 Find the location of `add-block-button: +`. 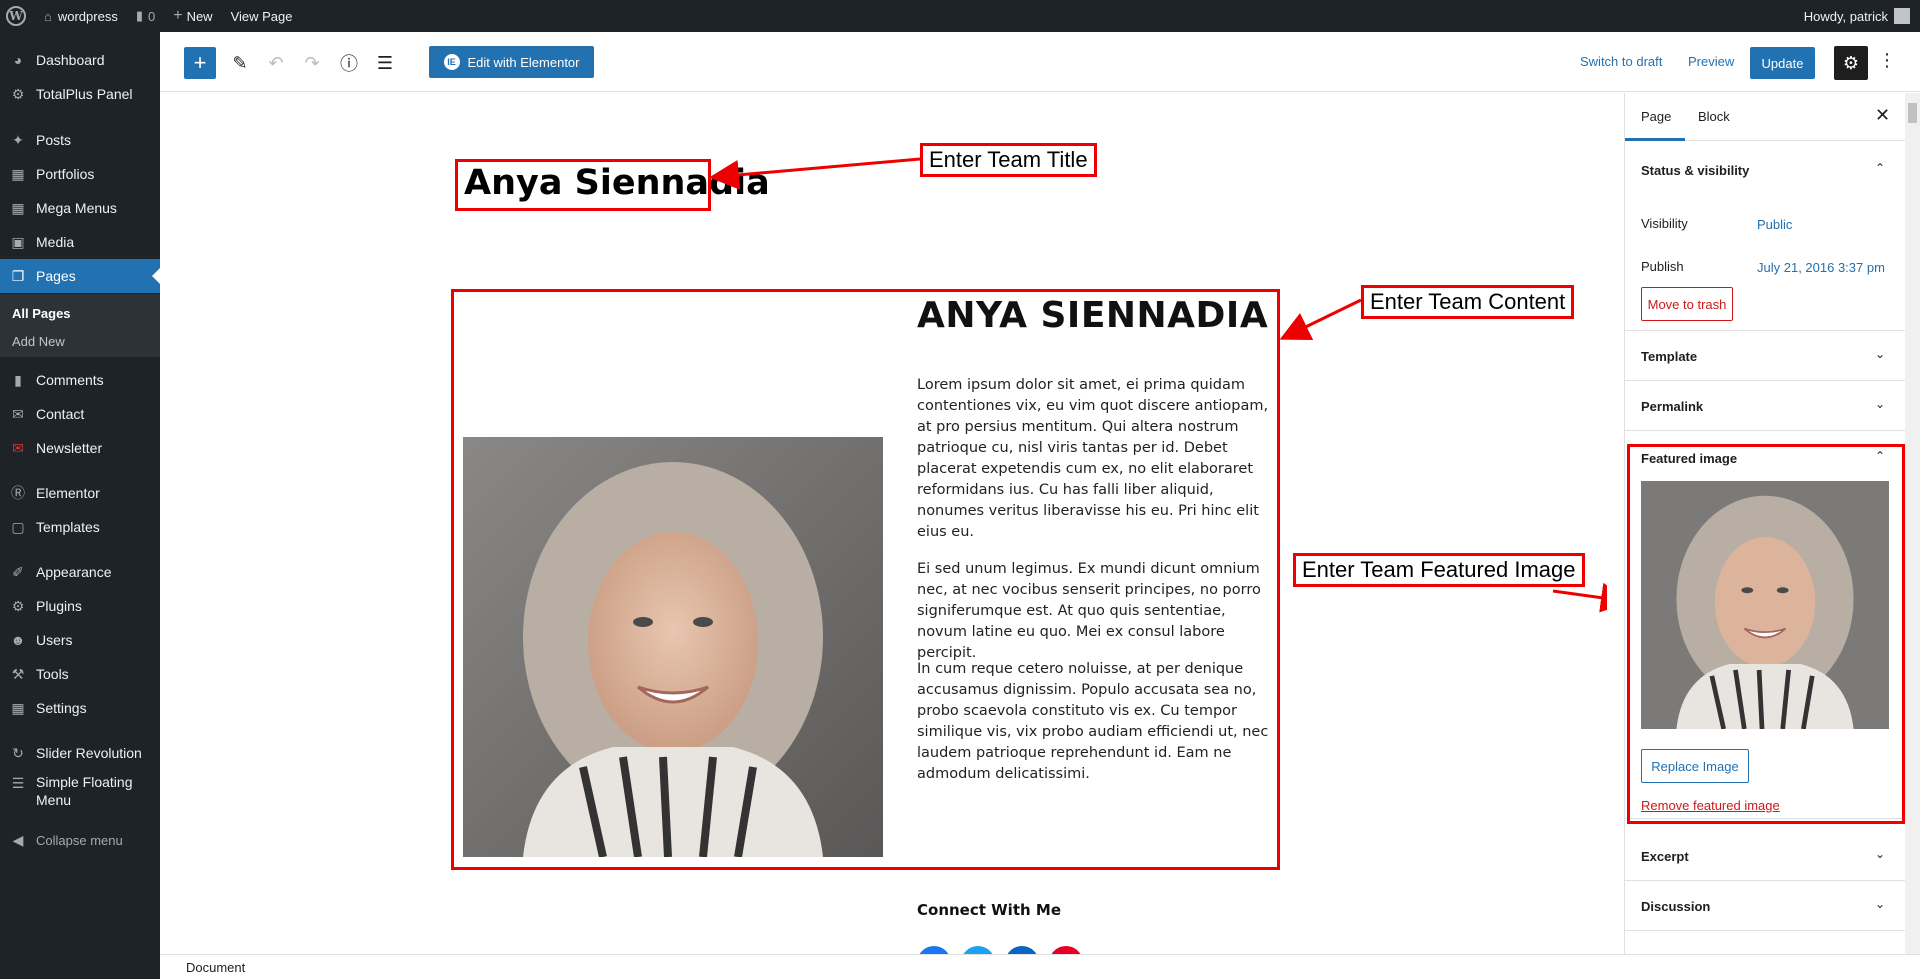

add-block-button: + is located at coordinates (200, 63).